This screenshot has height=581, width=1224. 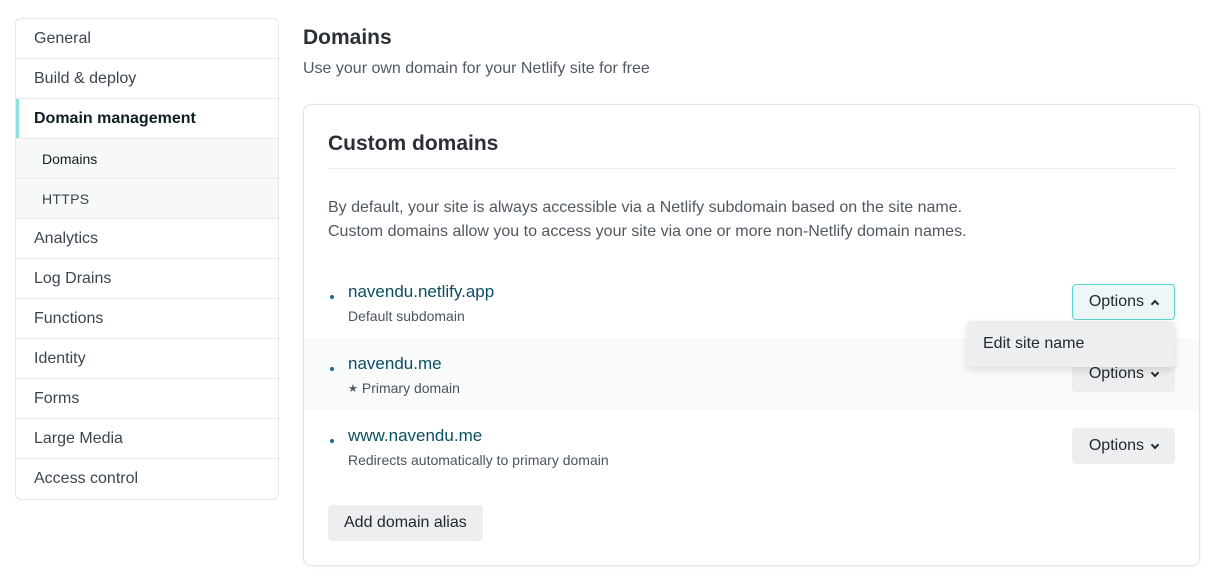 What do you see at coordinates (147, 159) in the screenshot?
I see `sidebar-subitem-domains: Domains` at bounding box center [147, 159].